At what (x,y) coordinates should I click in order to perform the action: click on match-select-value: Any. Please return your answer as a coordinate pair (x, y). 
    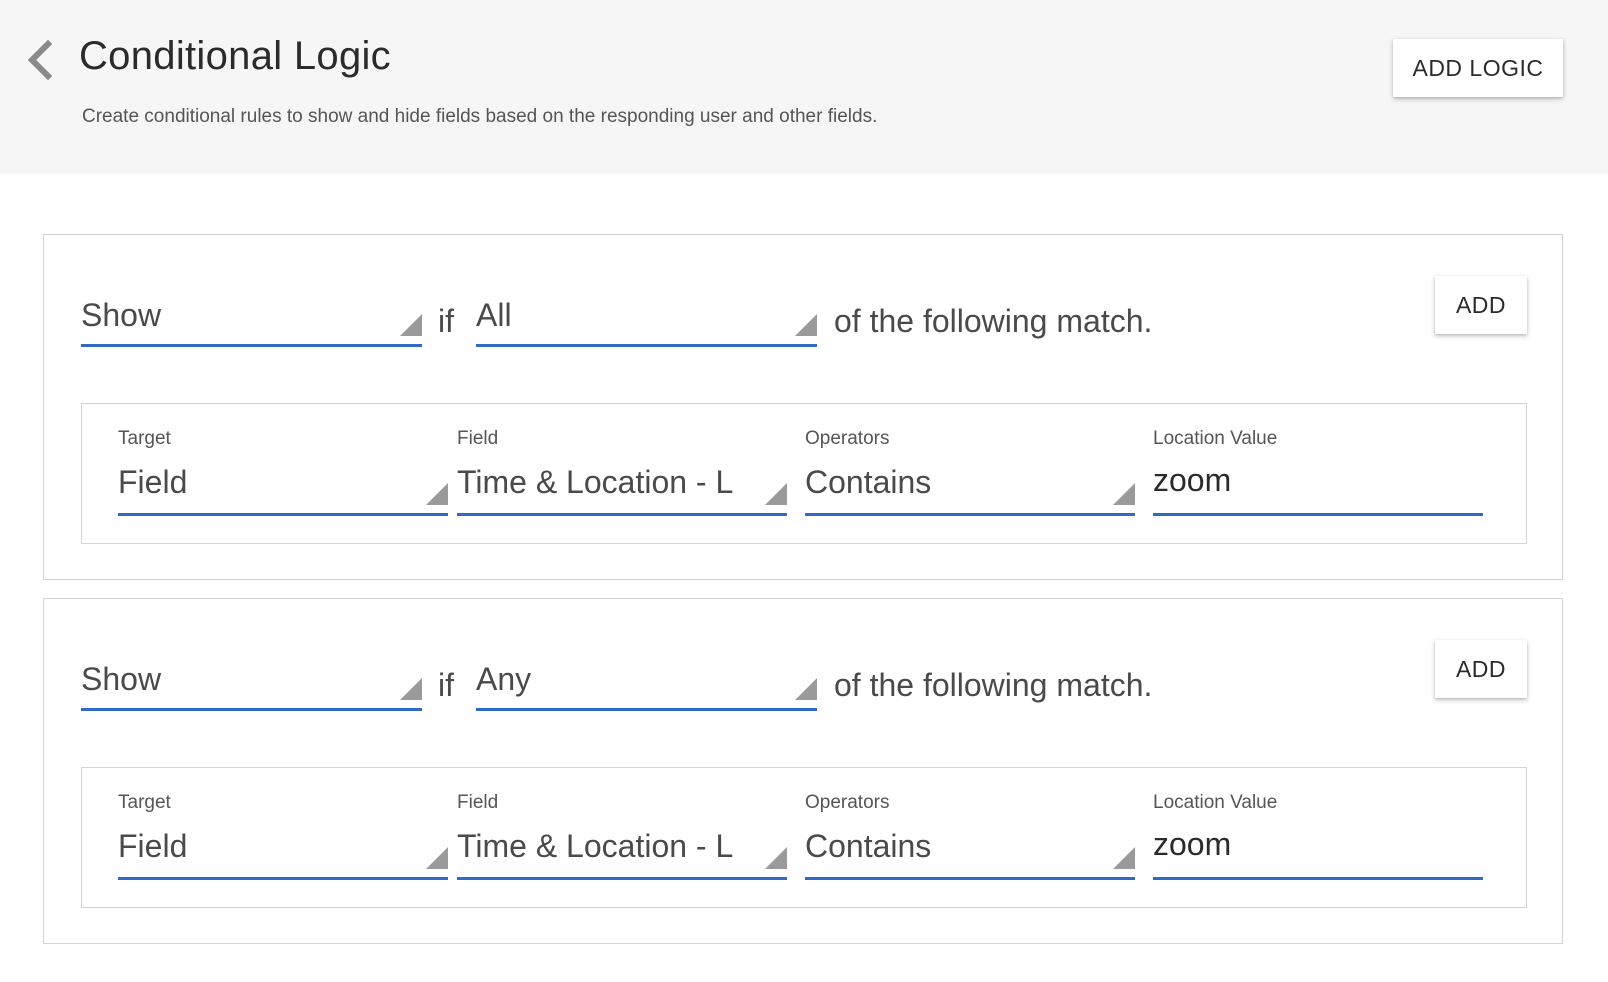
    Looking at the image, I should click on (504, 679).